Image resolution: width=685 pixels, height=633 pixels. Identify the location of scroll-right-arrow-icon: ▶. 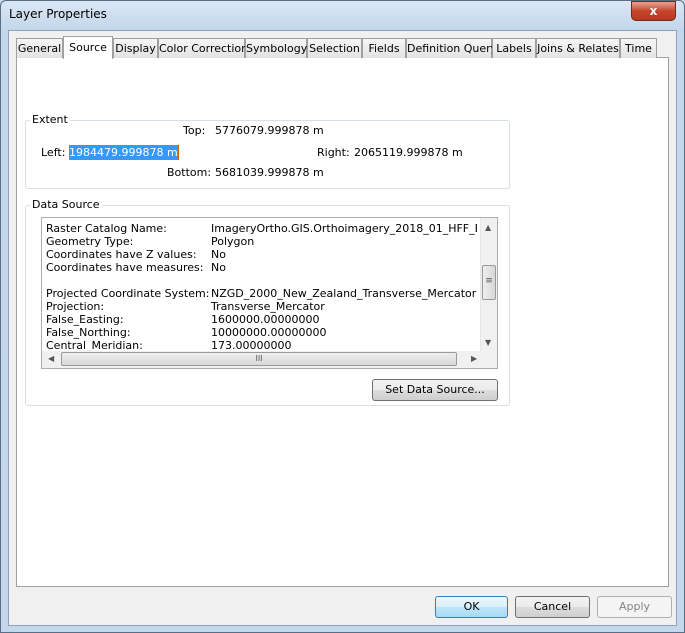
(474, 358).